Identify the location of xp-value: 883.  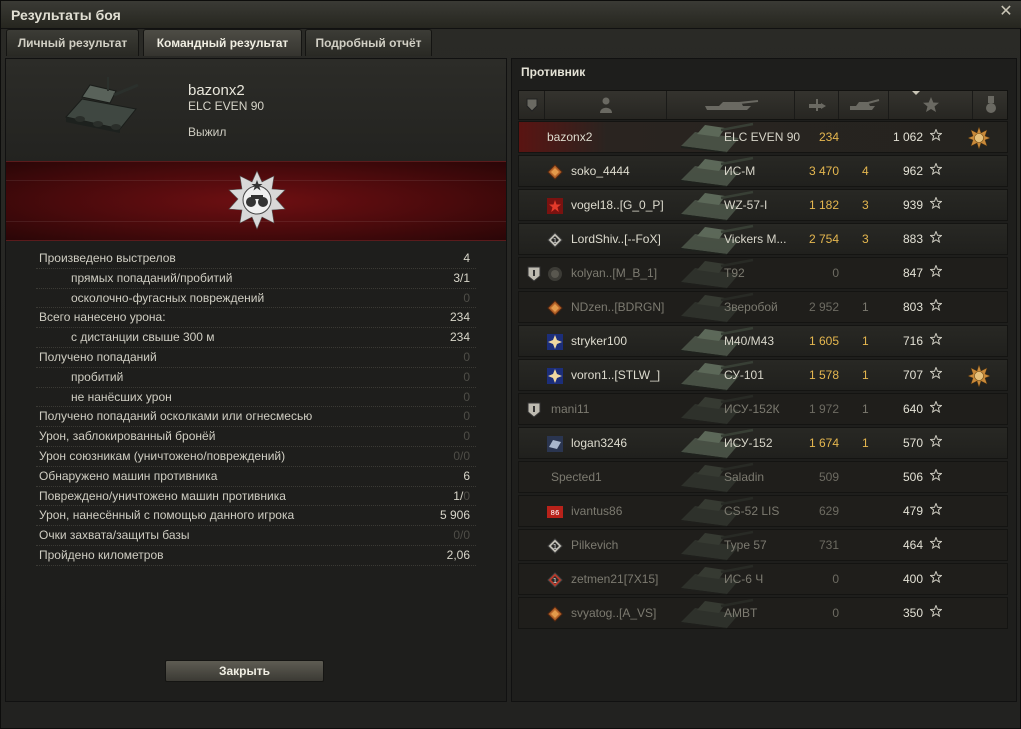
(912, 239).